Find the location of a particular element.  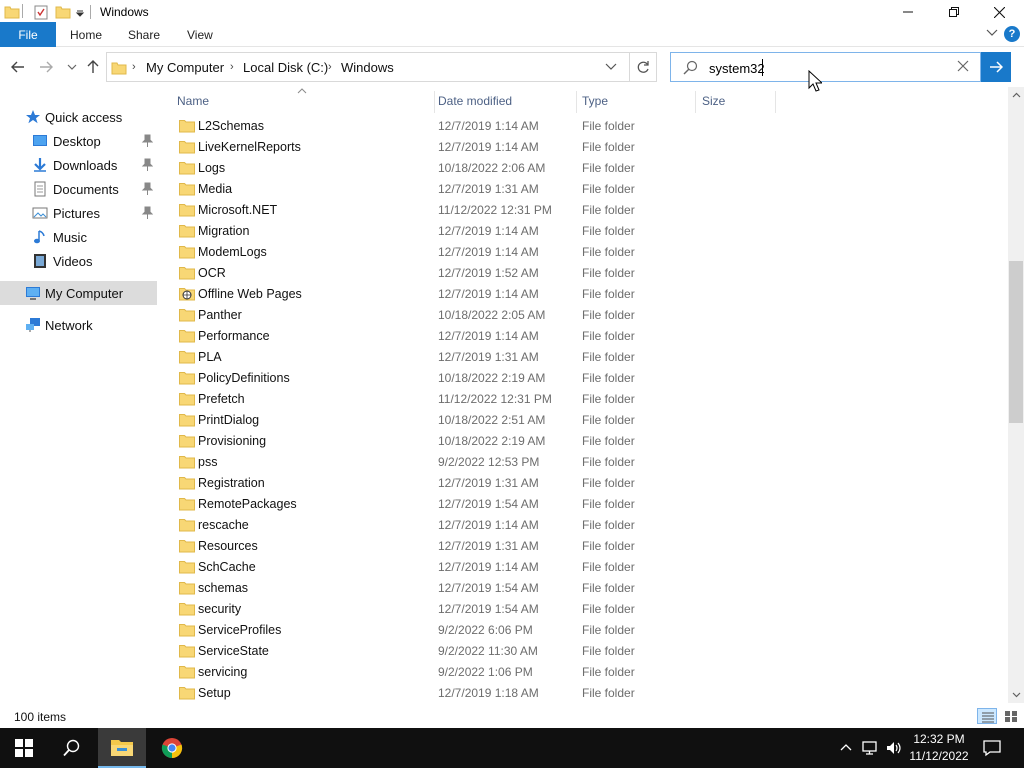

properties-icon is located at coordinates (41, 12).